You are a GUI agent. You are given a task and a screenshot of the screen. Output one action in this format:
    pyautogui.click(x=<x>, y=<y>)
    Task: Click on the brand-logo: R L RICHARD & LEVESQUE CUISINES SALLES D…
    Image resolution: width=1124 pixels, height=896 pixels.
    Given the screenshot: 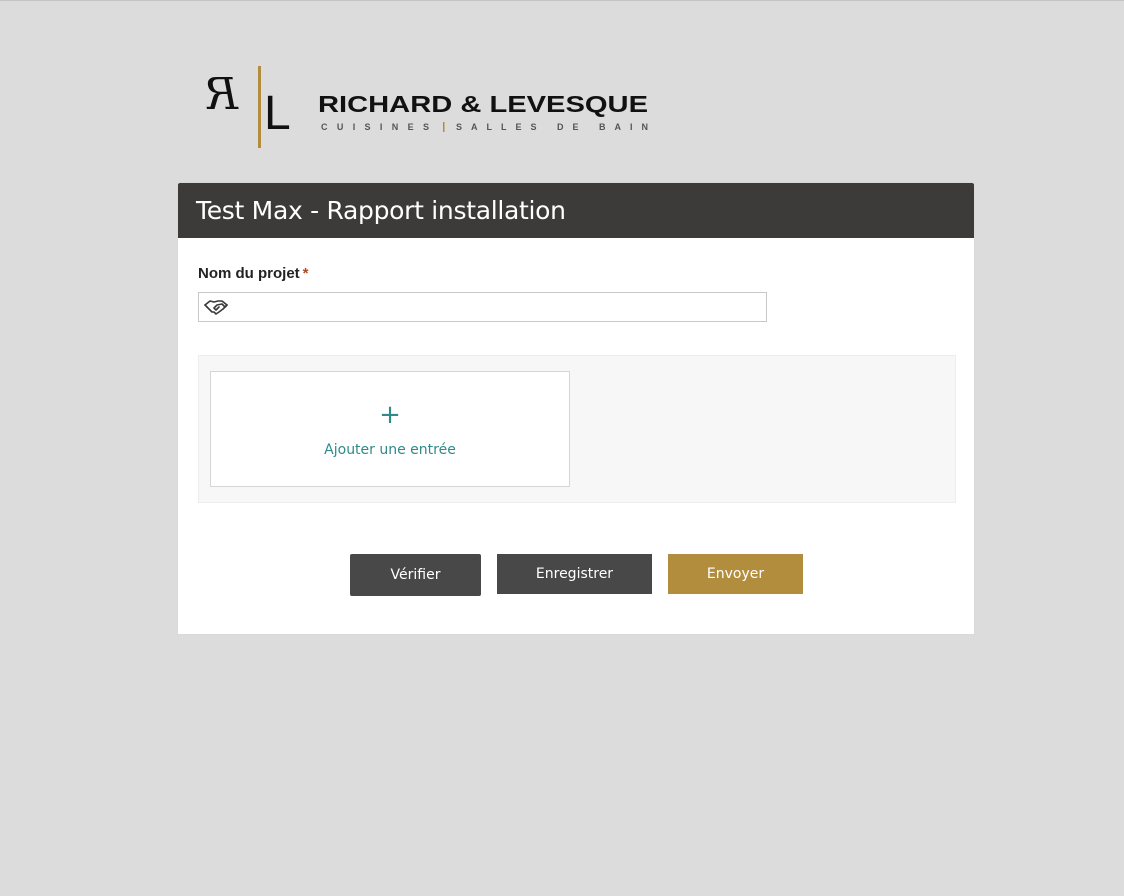 What is the action you would take?
    pyautogui.click(x=430, y=107)
    